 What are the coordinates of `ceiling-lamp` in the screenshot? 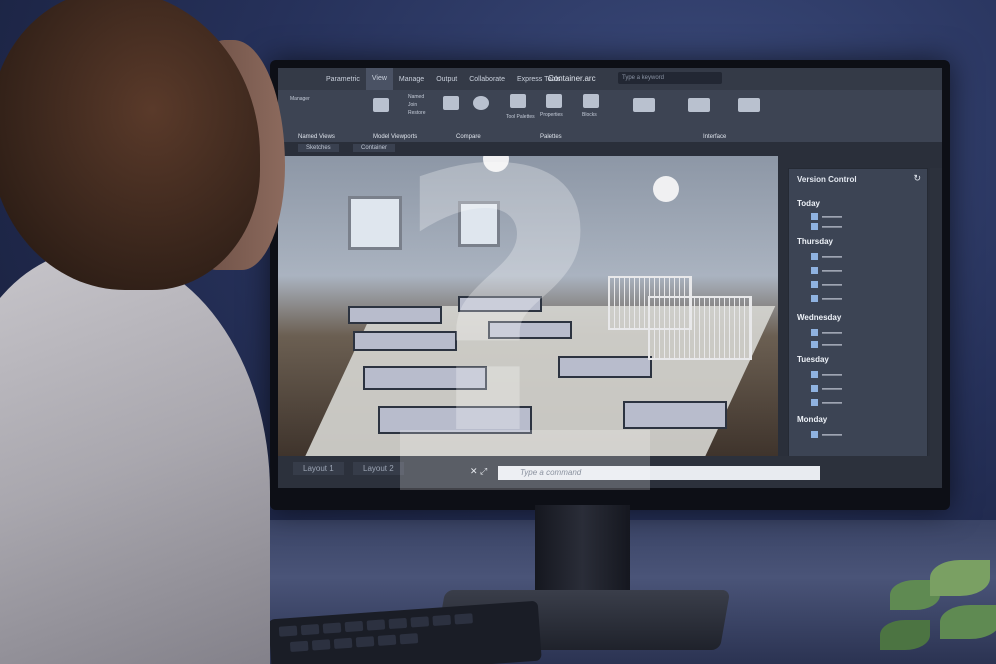 It's located at (666, 189).